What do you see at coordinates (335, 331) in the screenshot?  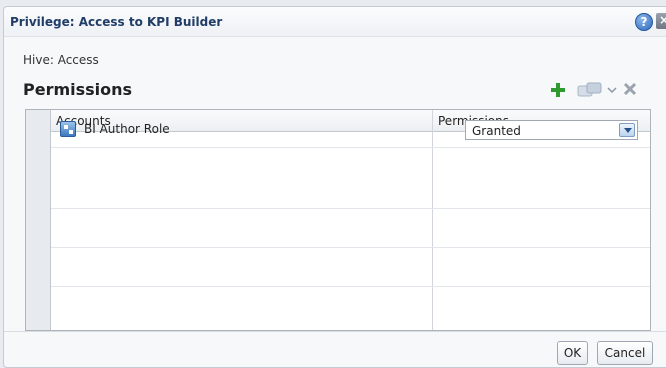 I see `footer-separator` at bounding box center [335, 331].